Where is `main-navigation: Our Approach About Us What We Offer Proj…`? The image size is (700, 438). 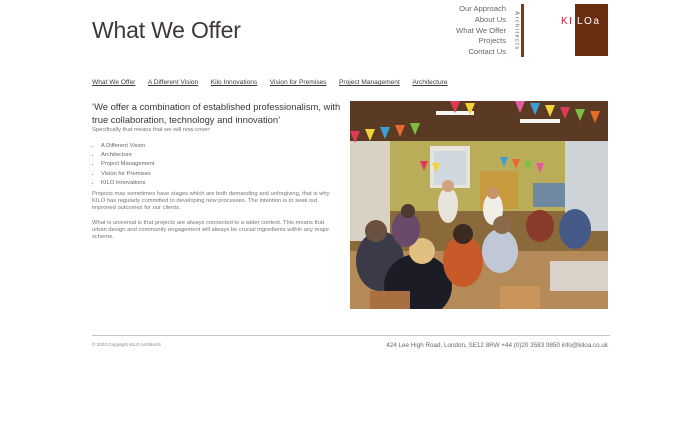
main-navigation: Our Approach About Us What We Offer Proj… is located at coordinates (481, 31).